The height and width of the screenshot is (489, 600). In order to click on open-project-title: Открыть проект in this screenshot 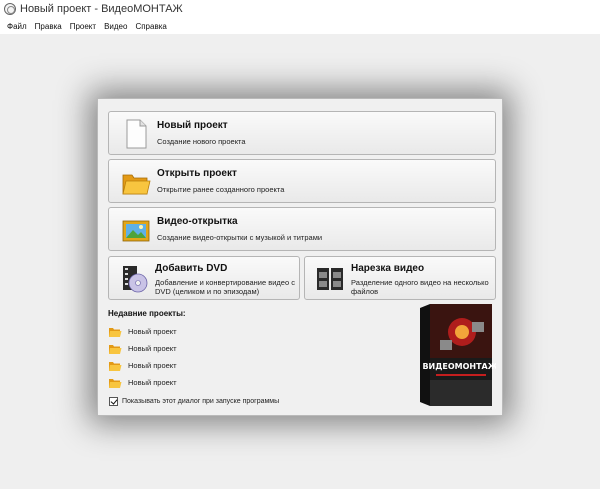, I will do `click(197, 173)`.